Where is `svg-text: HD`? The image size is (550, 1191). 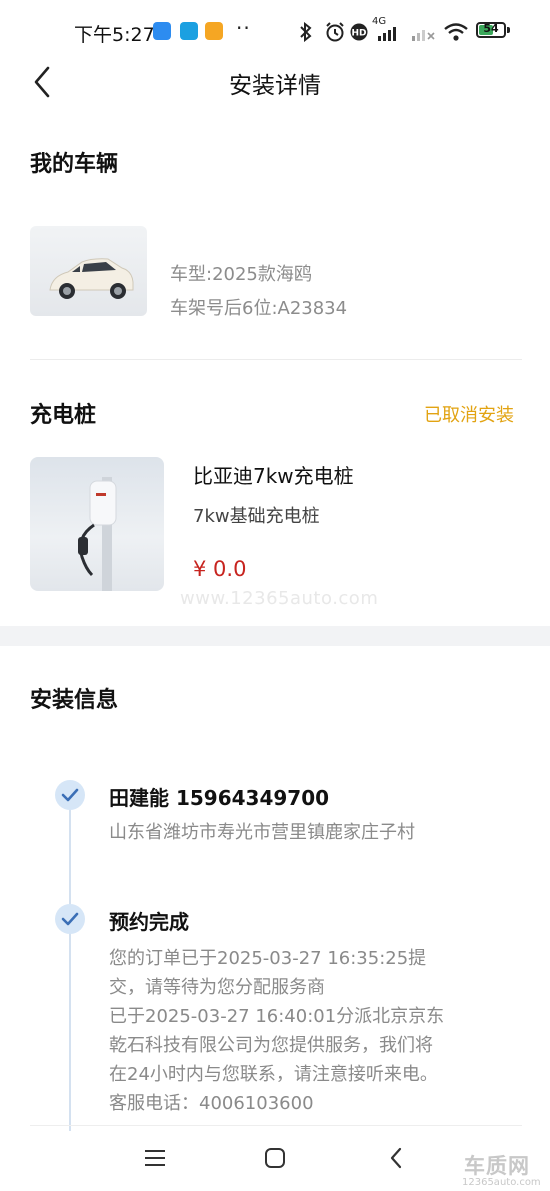
svg-text: HD is located at coordinates (358, 34).